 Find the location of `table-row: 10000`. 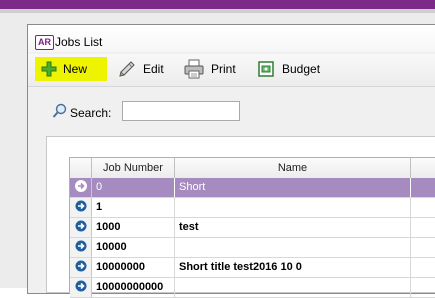

table-row: 10000 is located at coordinates (252, 248).